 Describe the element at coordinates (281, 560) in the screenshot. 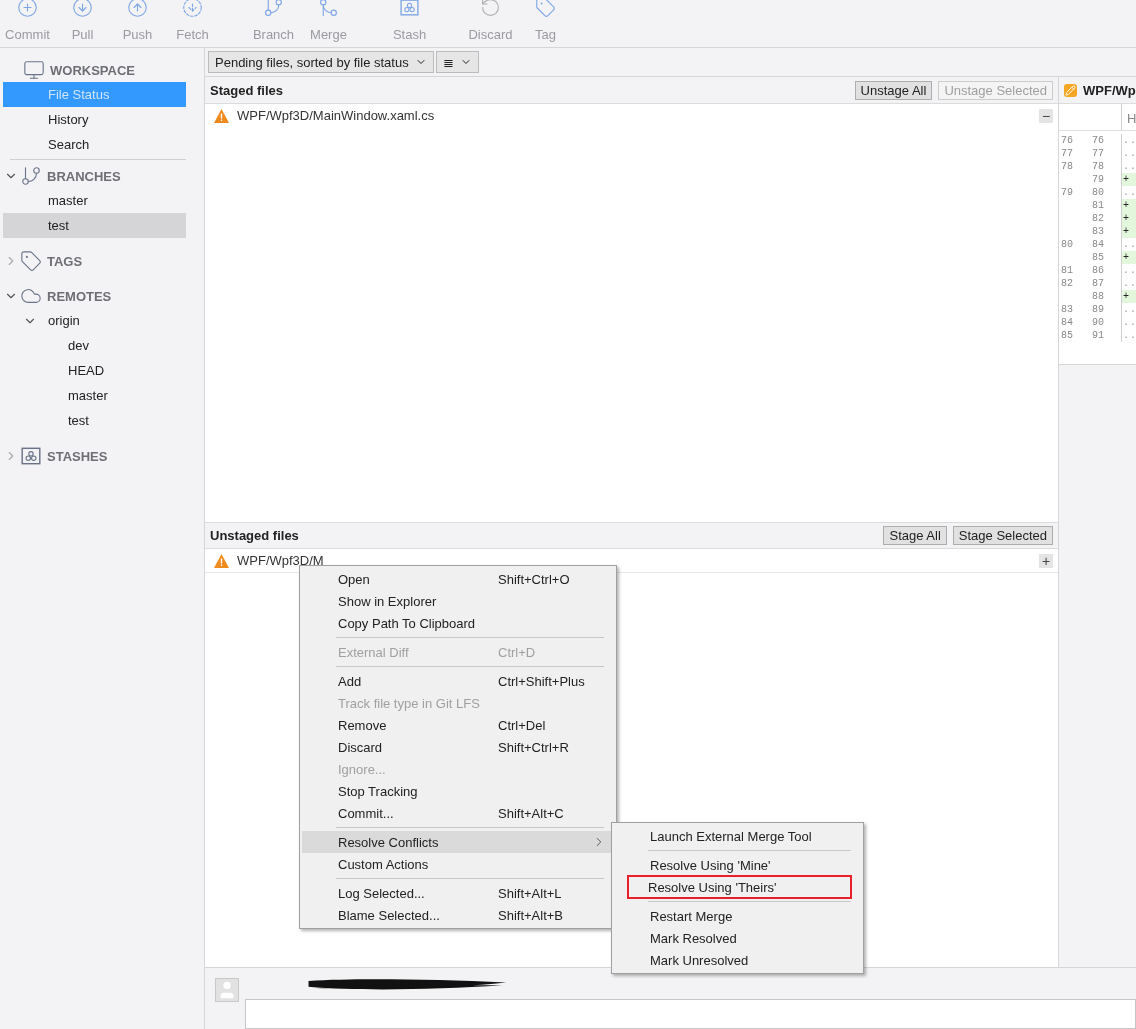

I see `file-path: WPF/Wpf3D/M` at that location.